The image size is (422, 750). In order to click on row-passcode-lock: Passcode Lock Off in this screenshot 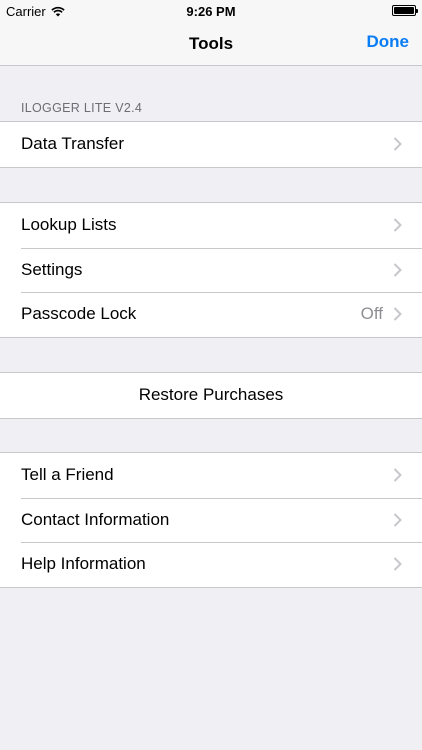, I will do `click(211, 314)`.